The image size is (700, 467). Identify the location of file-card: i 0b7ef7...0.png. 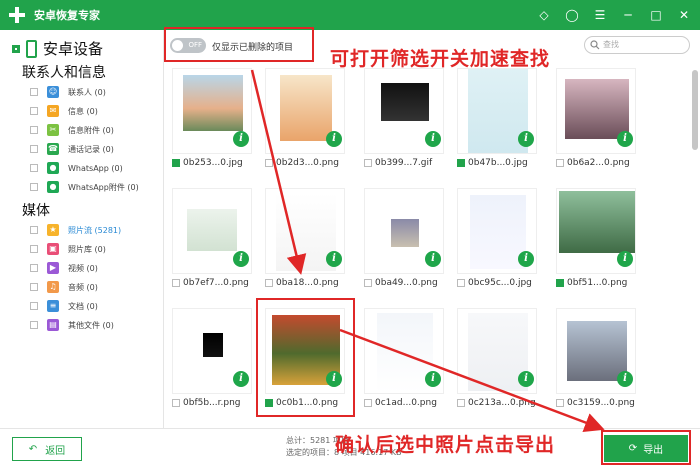
(212, 244).